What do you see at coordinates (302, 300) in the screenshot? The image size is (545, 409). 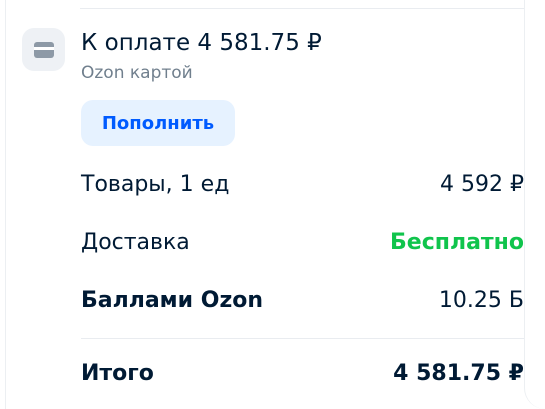 I see `summary-row-points: Баллами Ozon 10.25 Б` at bounding box center [302, 300].